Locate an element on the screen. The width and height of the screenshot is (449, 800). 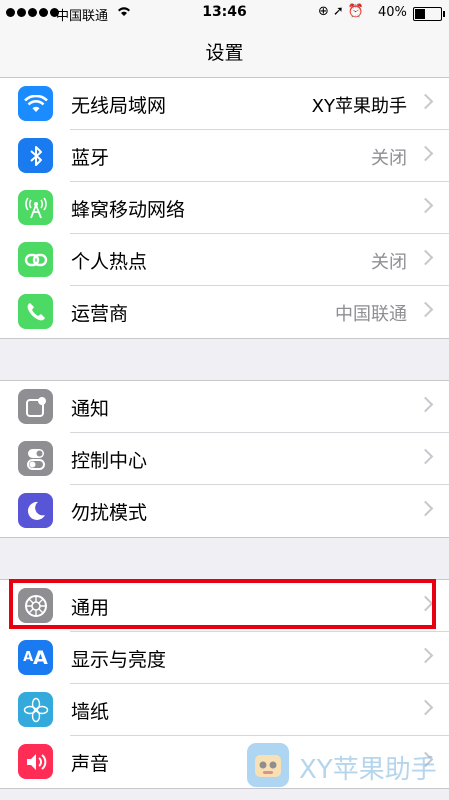
notifications-icon is located at coordinates (35, 406).